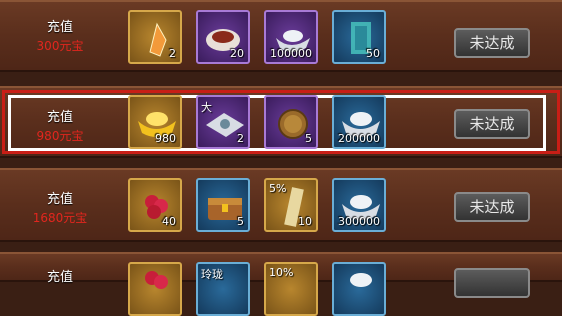 The width and height of the screenshot is (562, 316). Describe the element at coordinates (492, 283) in the screenshot. I see `claim-button` at that location.